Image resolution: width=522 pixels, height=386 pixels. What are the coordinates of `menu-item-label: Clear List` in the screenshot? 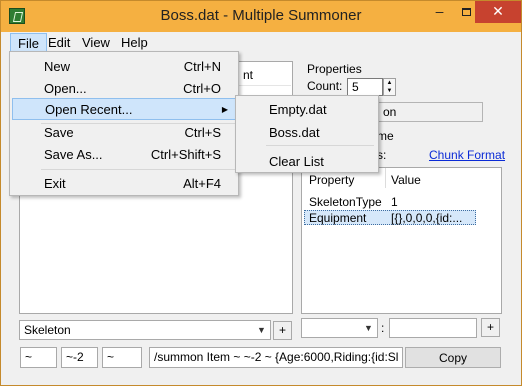 It's located at (296, 161).